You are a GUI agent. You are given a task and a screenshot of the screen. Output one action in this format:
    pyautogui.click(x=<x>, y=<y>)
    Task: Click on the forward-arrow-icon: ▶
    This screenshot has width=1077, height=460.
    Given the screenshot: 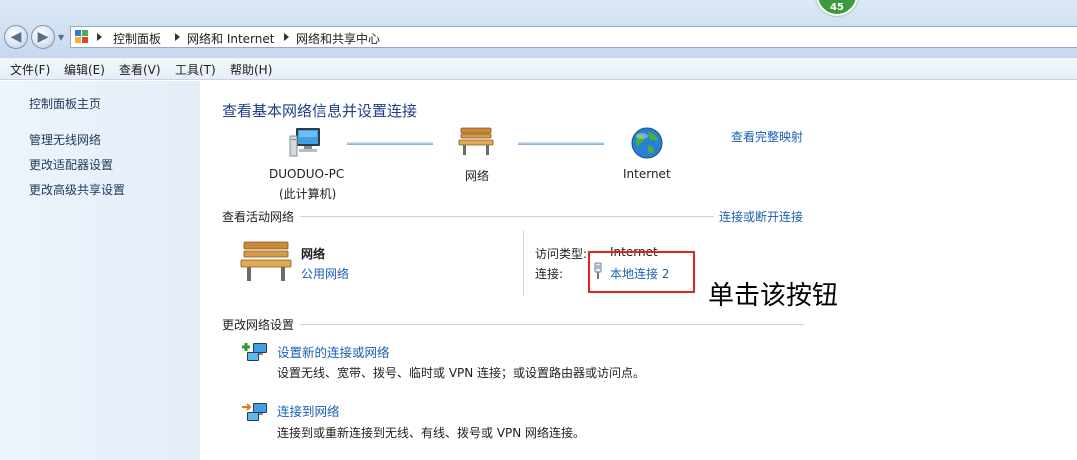 What is the action you would take?
    pyautogui.click(x=43, y=37)
    